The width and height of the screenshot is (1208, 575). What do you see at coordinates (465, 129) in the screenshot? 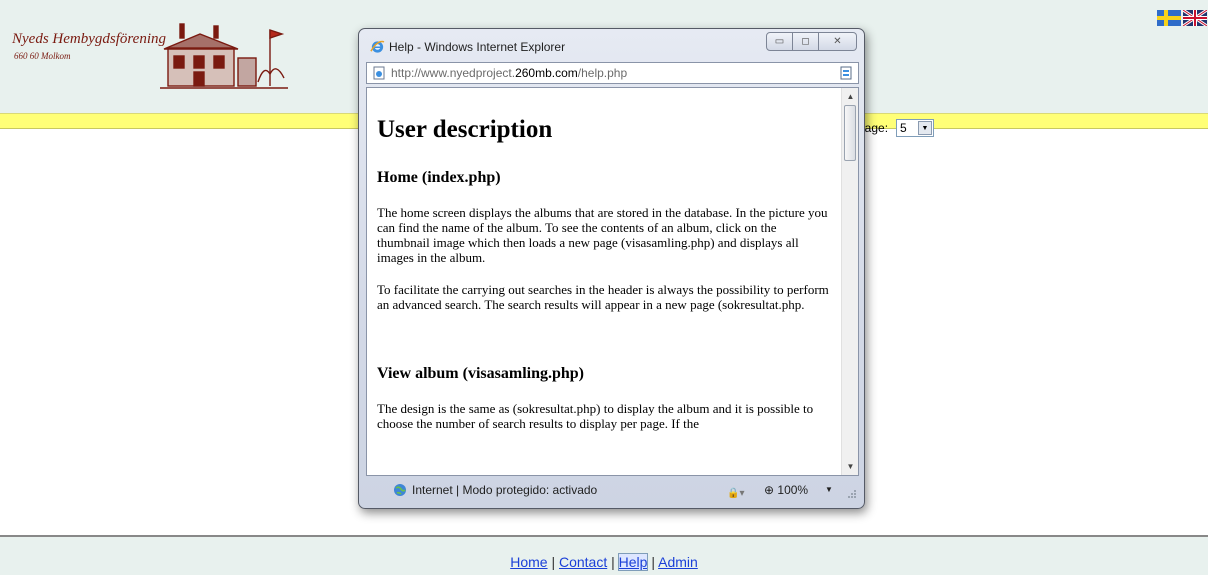
I see `page-title: User description` at bounding box center [465, 129].